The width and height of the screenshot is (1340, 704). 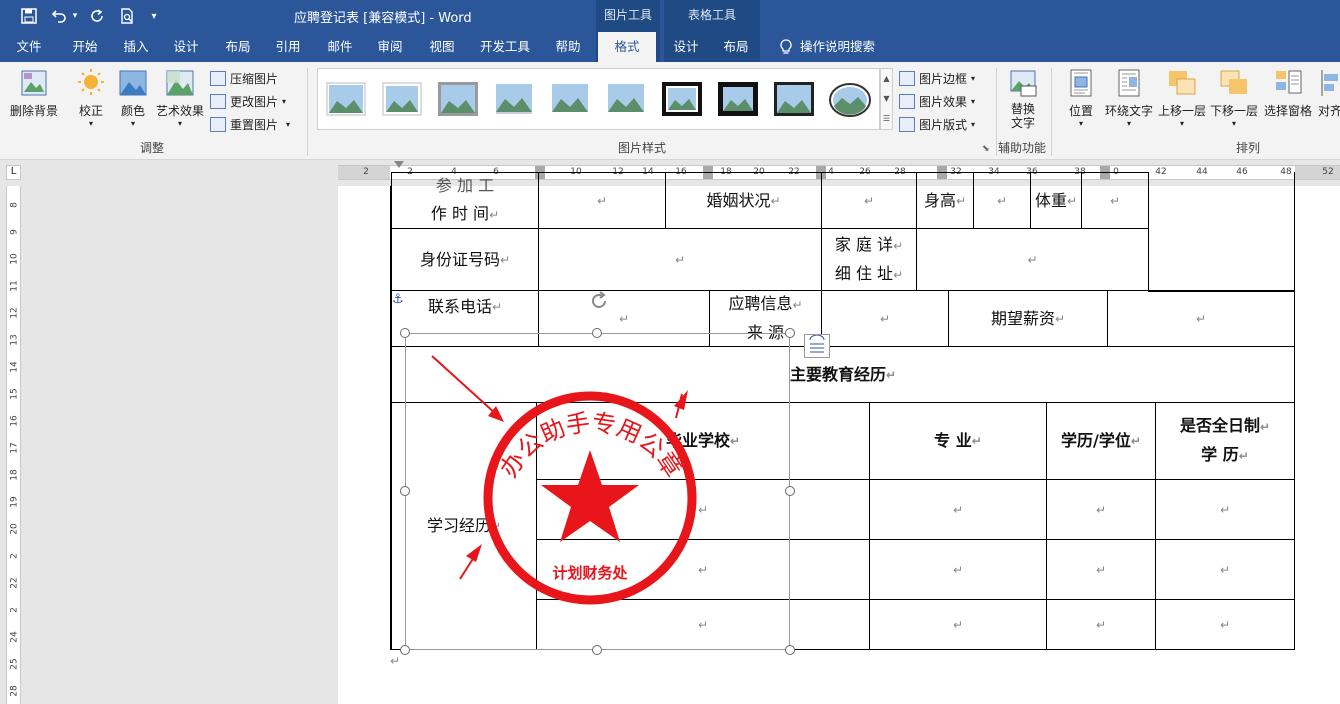 I want to click on lightbulb-icon, so click(x=786, y=47).